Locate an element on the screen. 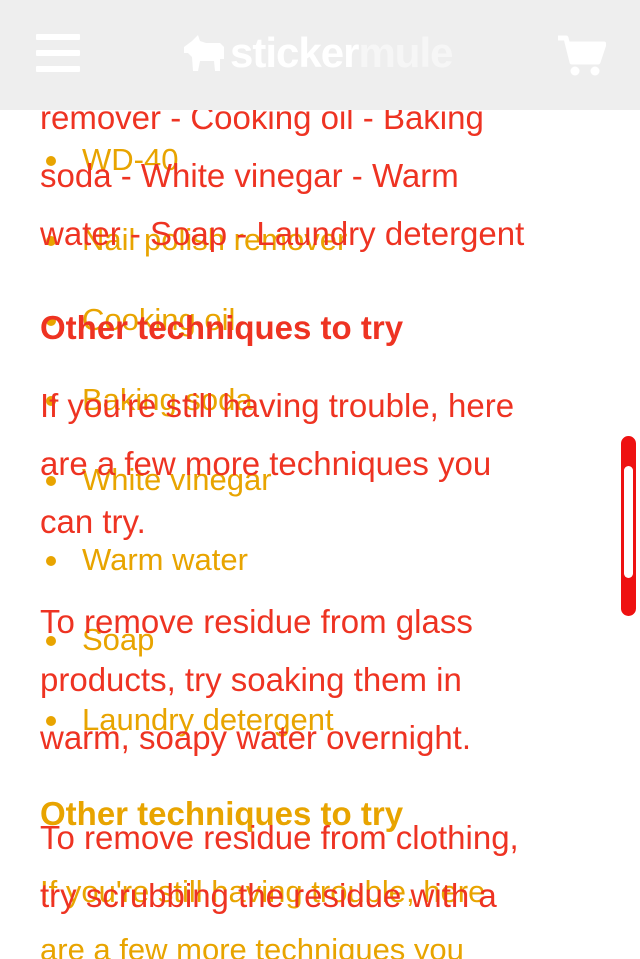 This screenshot has height=959, width=640. paragraph-line: water - Soap - Laundry detergent is located at coordinates (282, 233).